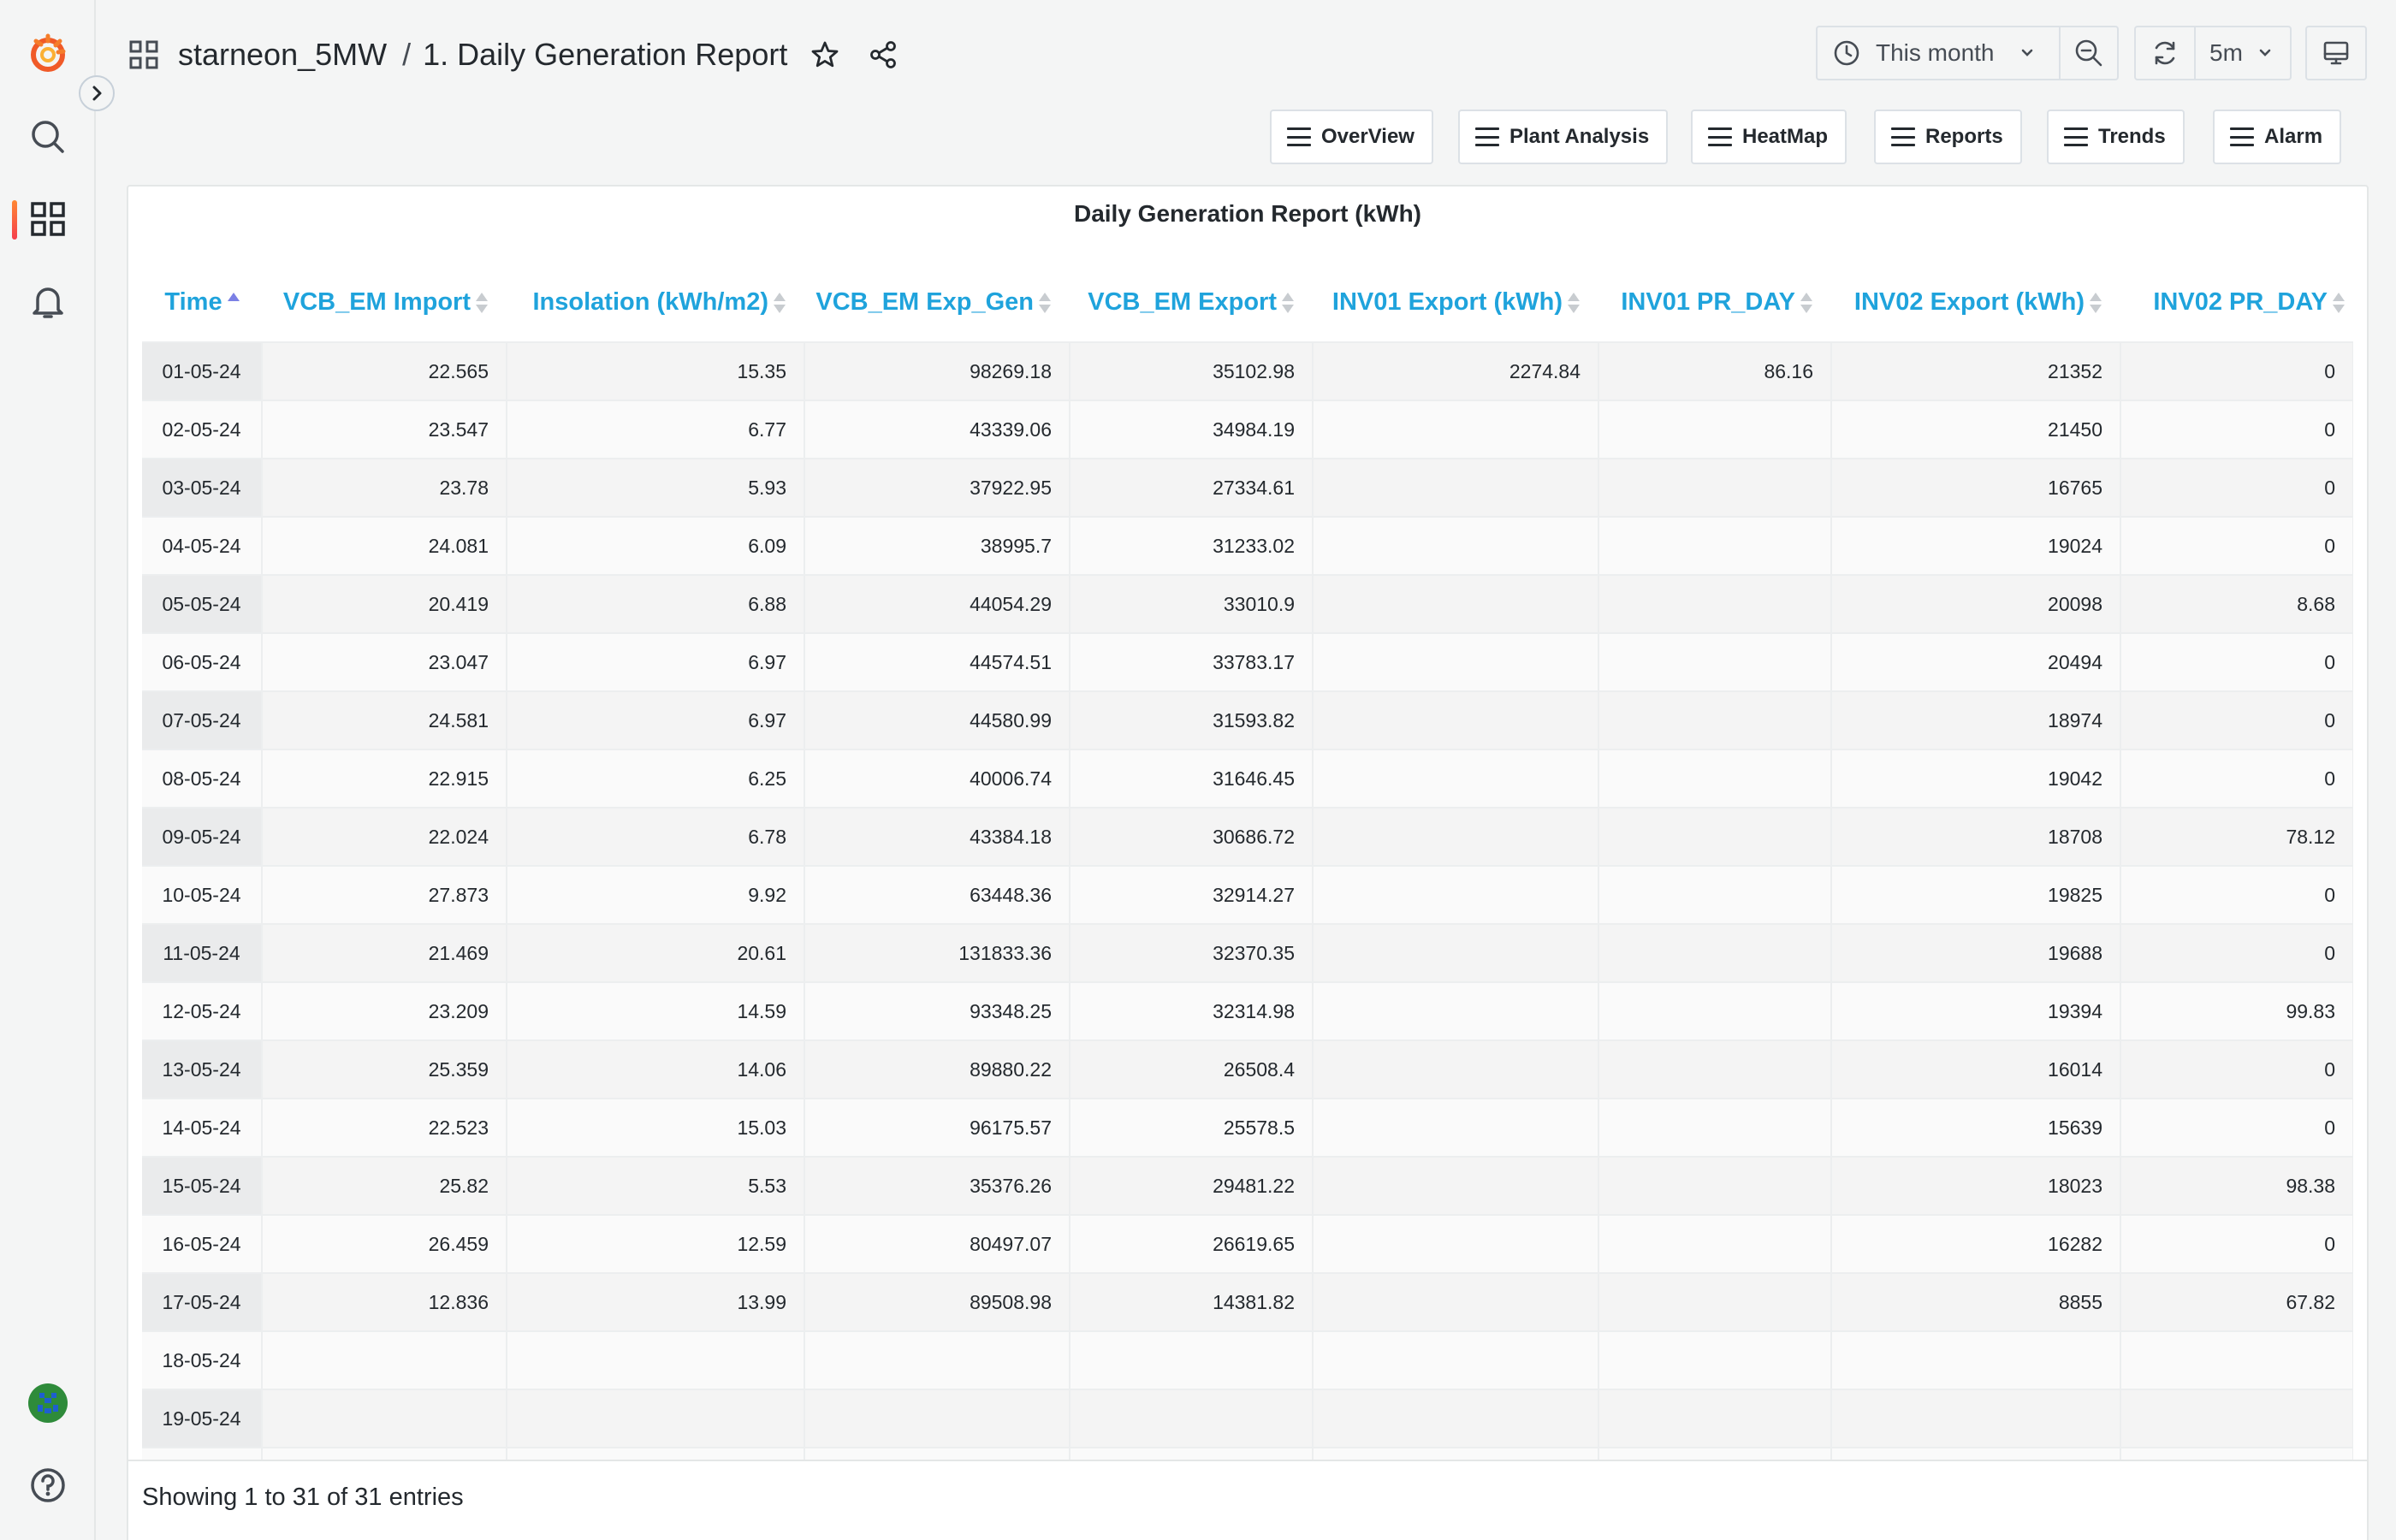 This screenshot has width=2396, height=1540. What do you see at coordinates (1248, 1069) in the screenshot?
I see `table-row: 13-05-24 25.359 14.06 89880.22 26508.4 16014 0` at bounding box center [1248, 1069].